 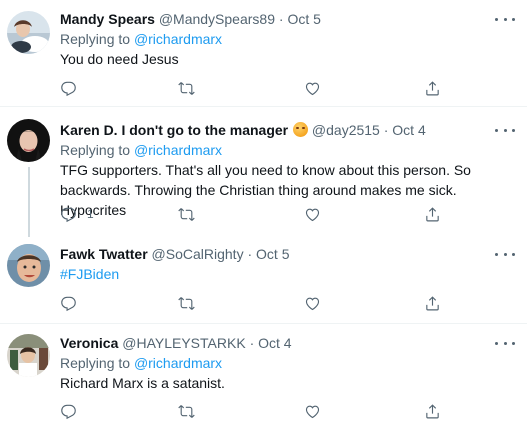 I want to click on hashtag-link: #FJBiden, so click(x=289, y=274).